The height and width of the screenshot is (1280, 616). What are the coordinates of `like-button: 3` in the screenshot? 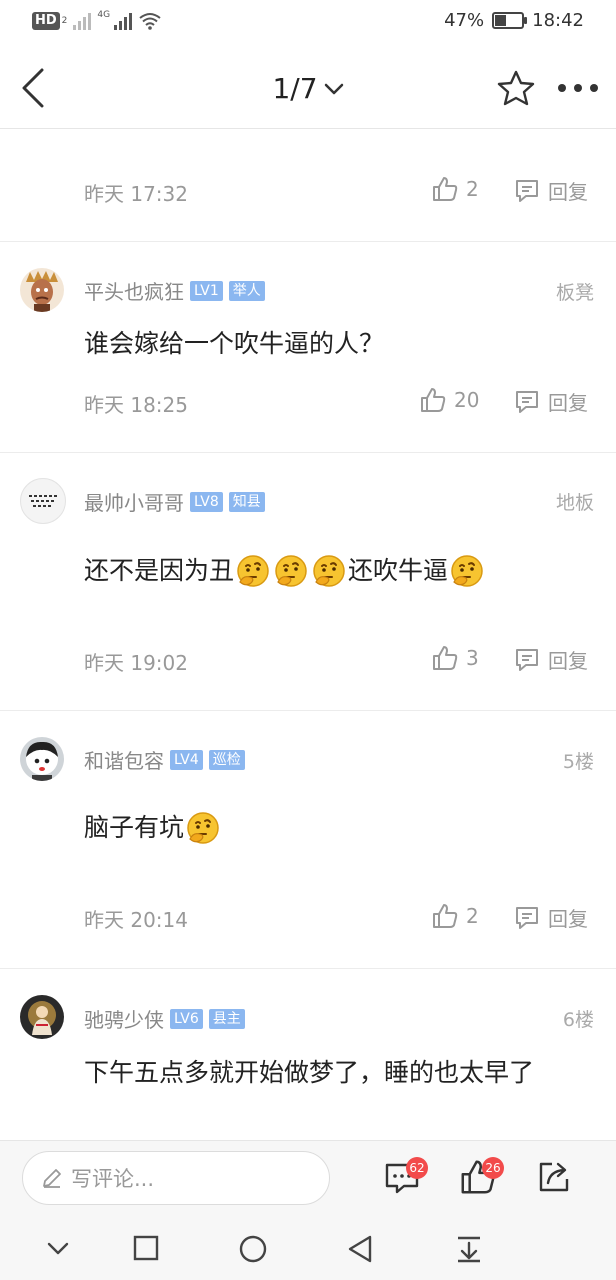 It's located at (455, 658).